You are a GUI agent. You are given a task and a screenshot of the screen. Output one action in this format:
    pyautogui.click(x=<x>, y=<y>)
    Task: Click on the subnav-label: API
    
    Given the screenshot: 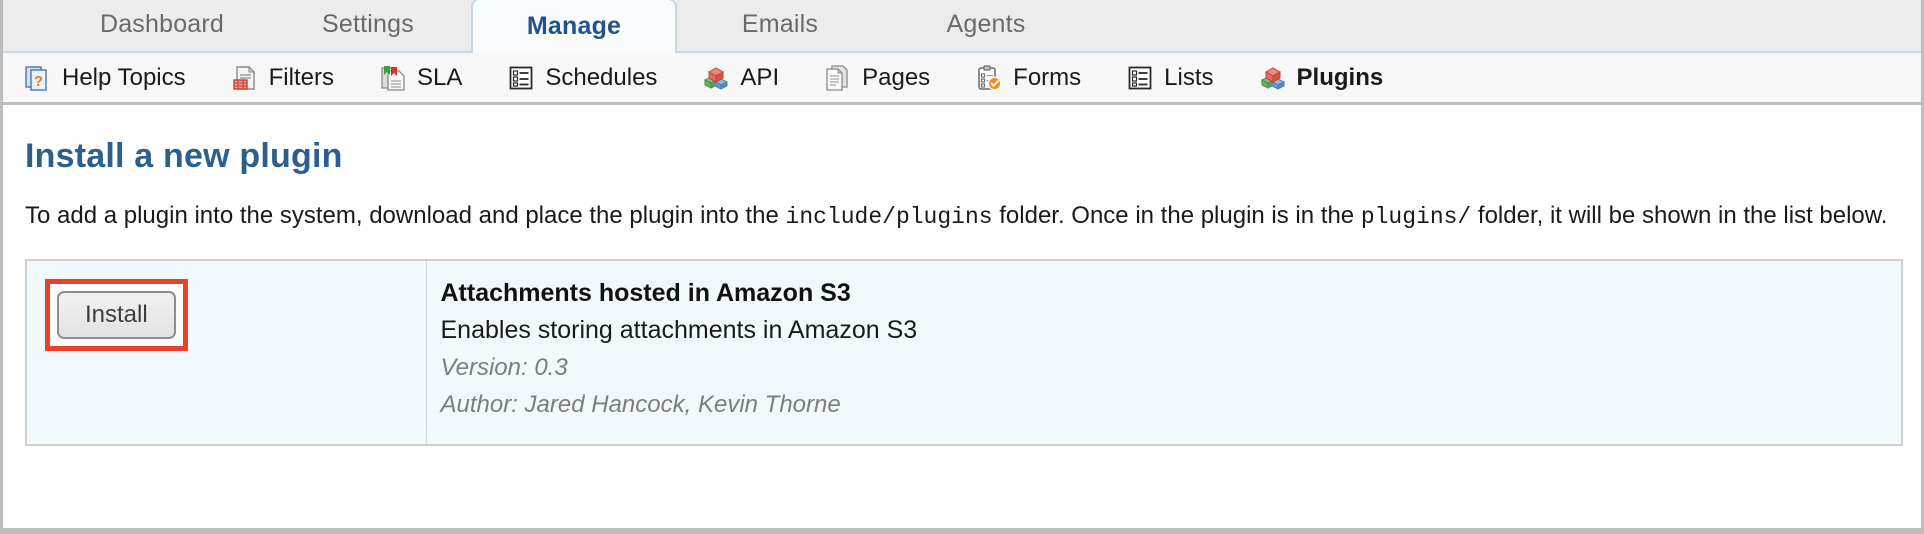 What is the action you would take?
    pyautogui.click(x=760, y=77)
    